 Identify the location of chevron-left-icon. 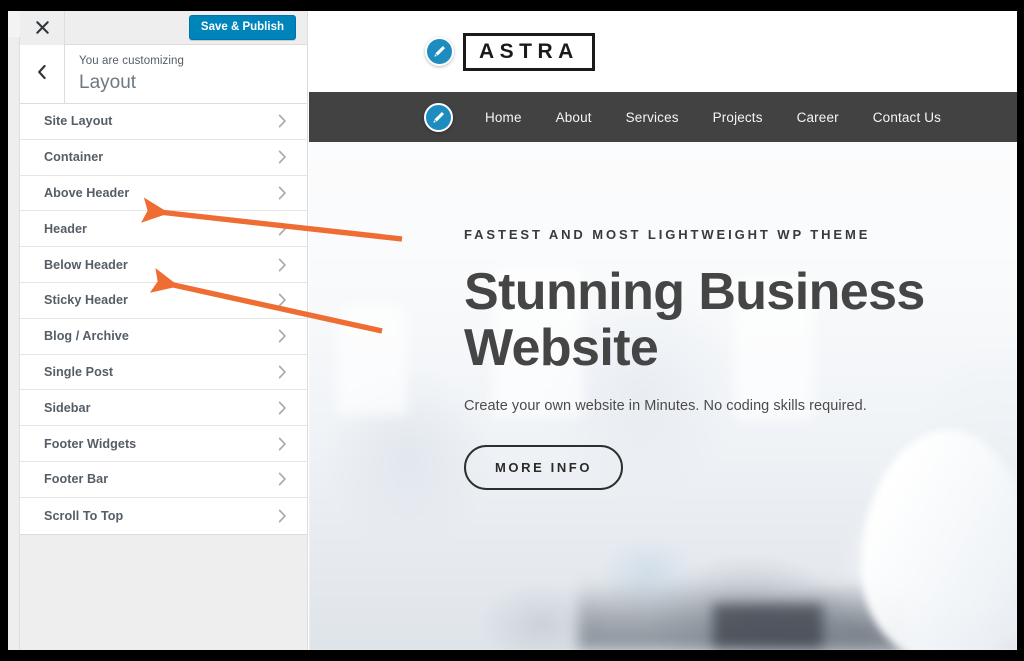
(42, 74).